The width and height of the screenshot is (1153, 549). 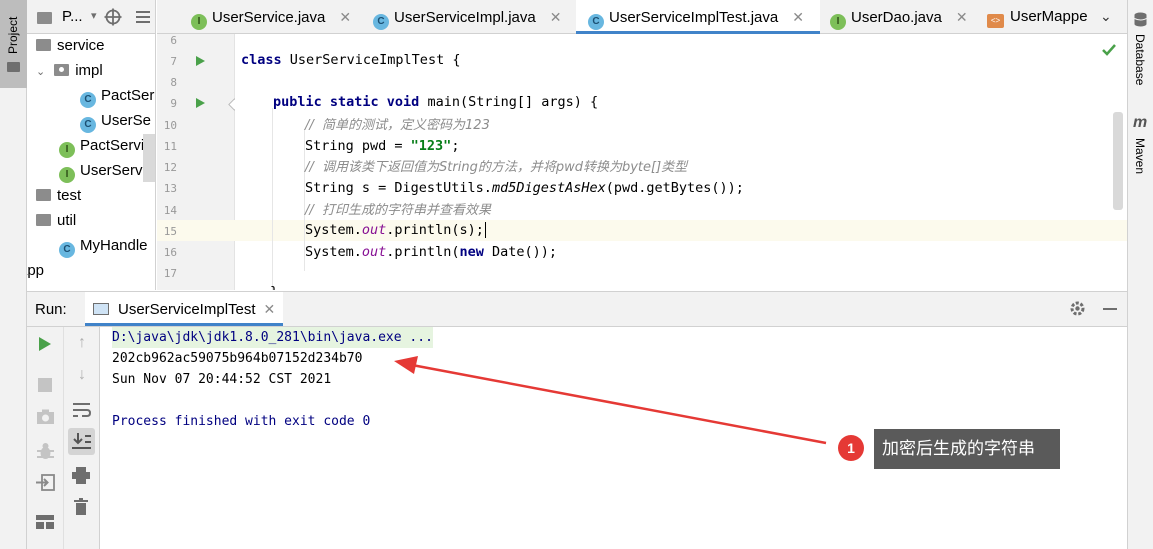 What do you see at coordinates (89, 70) in the screenshot?
I see `tree-item-label: impl` at bounding box center [89, 70].